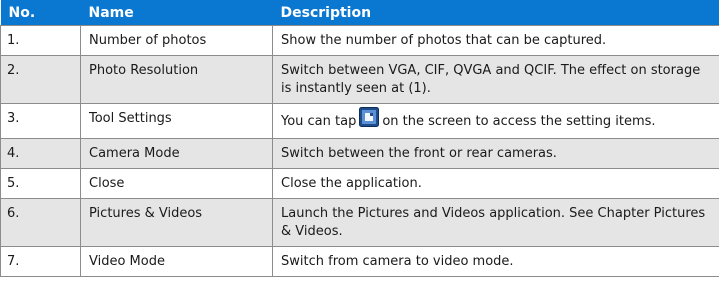 This screenshot has height=297, width=719. Describe the element at coordinates (176, 153) in the screenshot. I see `row-name: Camera Mode` at that location.